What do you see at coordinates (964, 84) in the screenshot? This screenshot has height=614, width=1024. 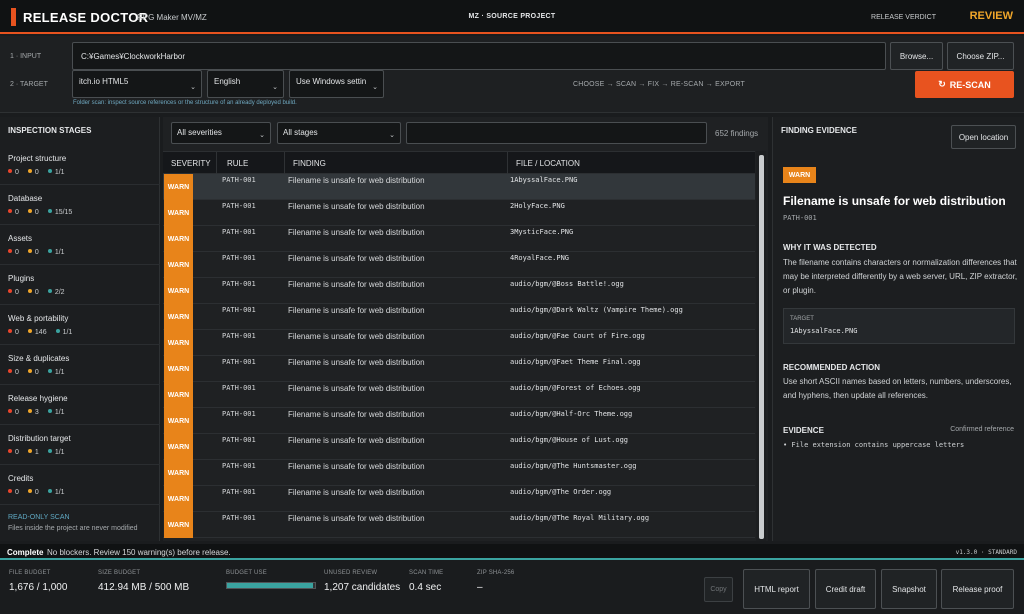 I see `rescan-button: ↻ RE-SCAN` at bounding box center [964, 84].